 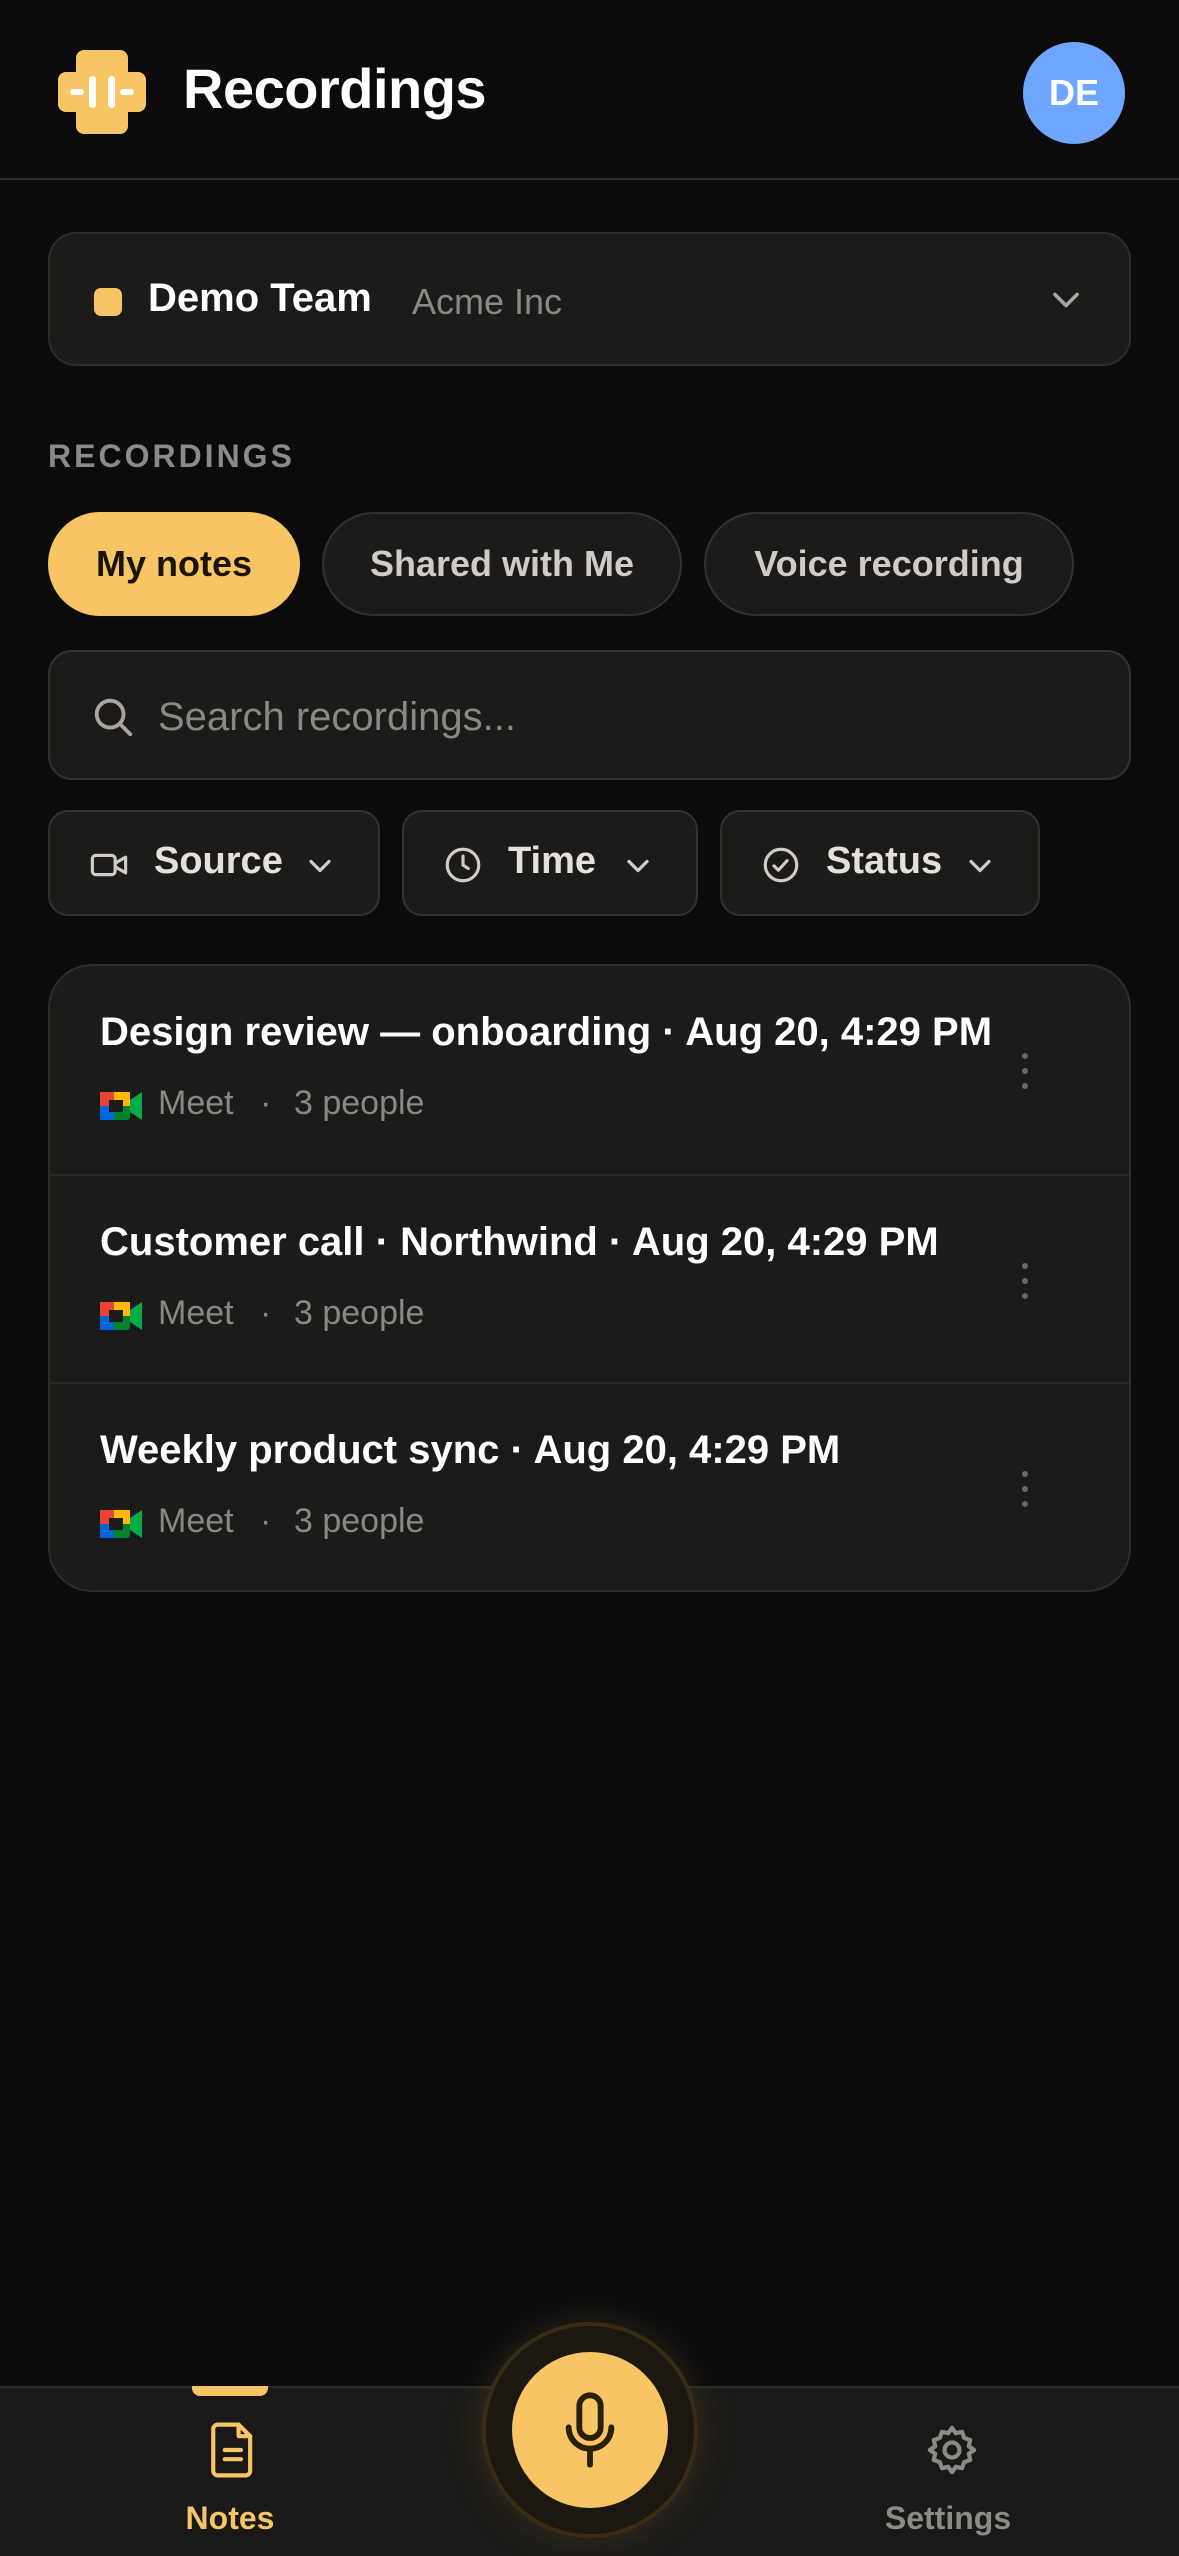 I want to click on record-button-ring, so click(x=590, y=2430).